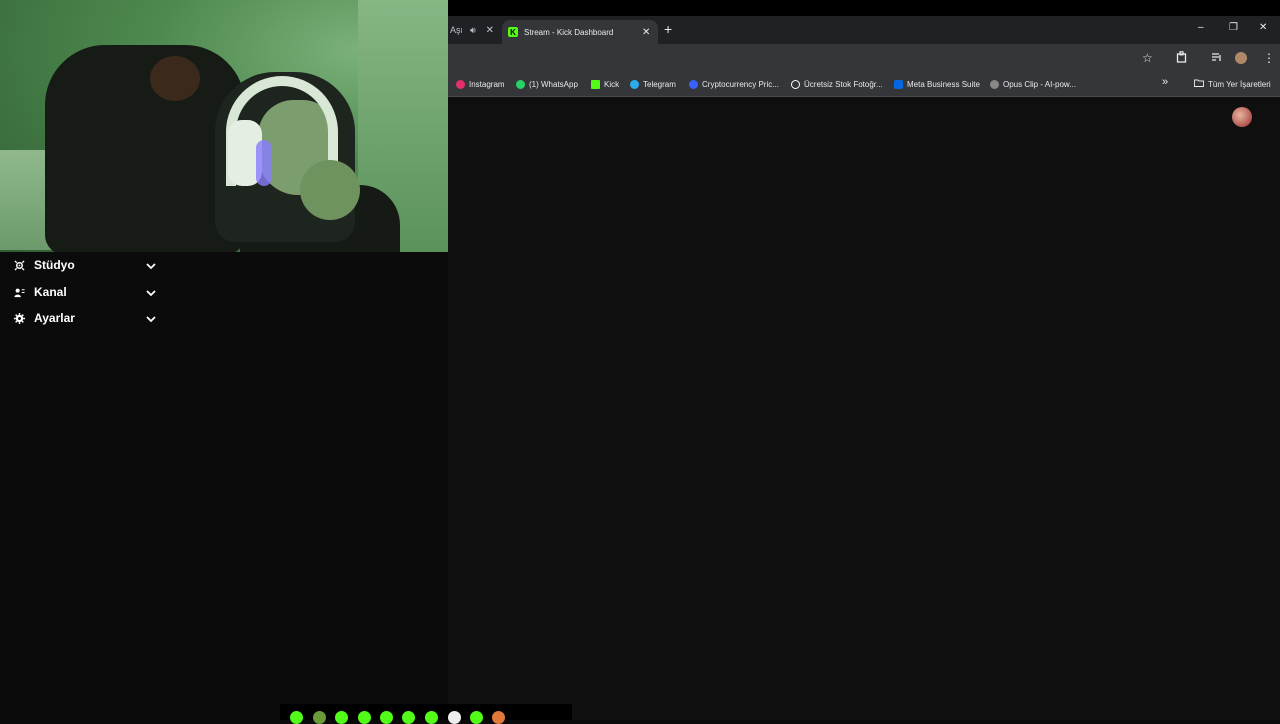  I want to click on tab-title: Stream - Kick Dashboard, so click(569, 32).